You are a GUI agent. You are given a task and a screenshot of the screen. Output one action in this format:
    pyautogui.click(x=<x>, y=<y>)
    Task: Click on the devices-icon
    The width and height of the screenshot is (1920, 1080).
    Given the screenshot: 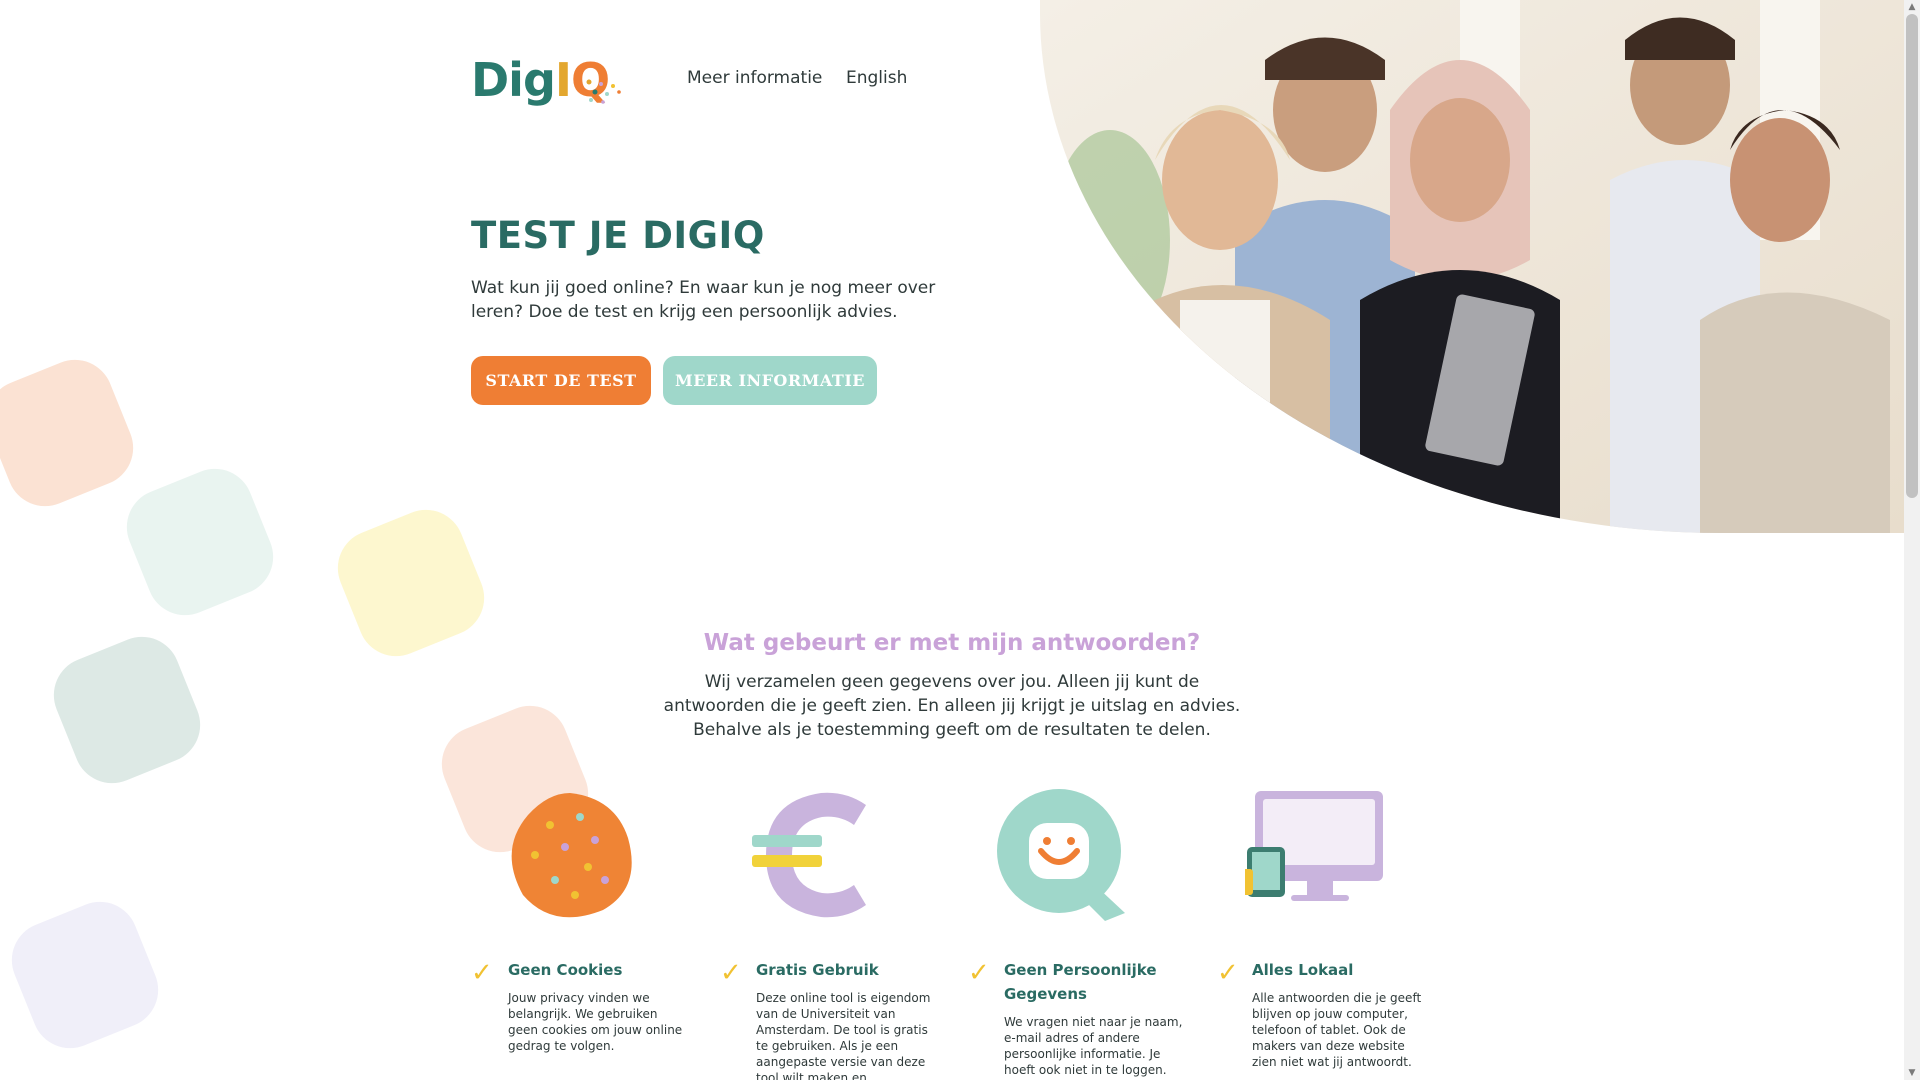 What is the action you would take?
    pyautogui.click(x=1314, y=846)
    